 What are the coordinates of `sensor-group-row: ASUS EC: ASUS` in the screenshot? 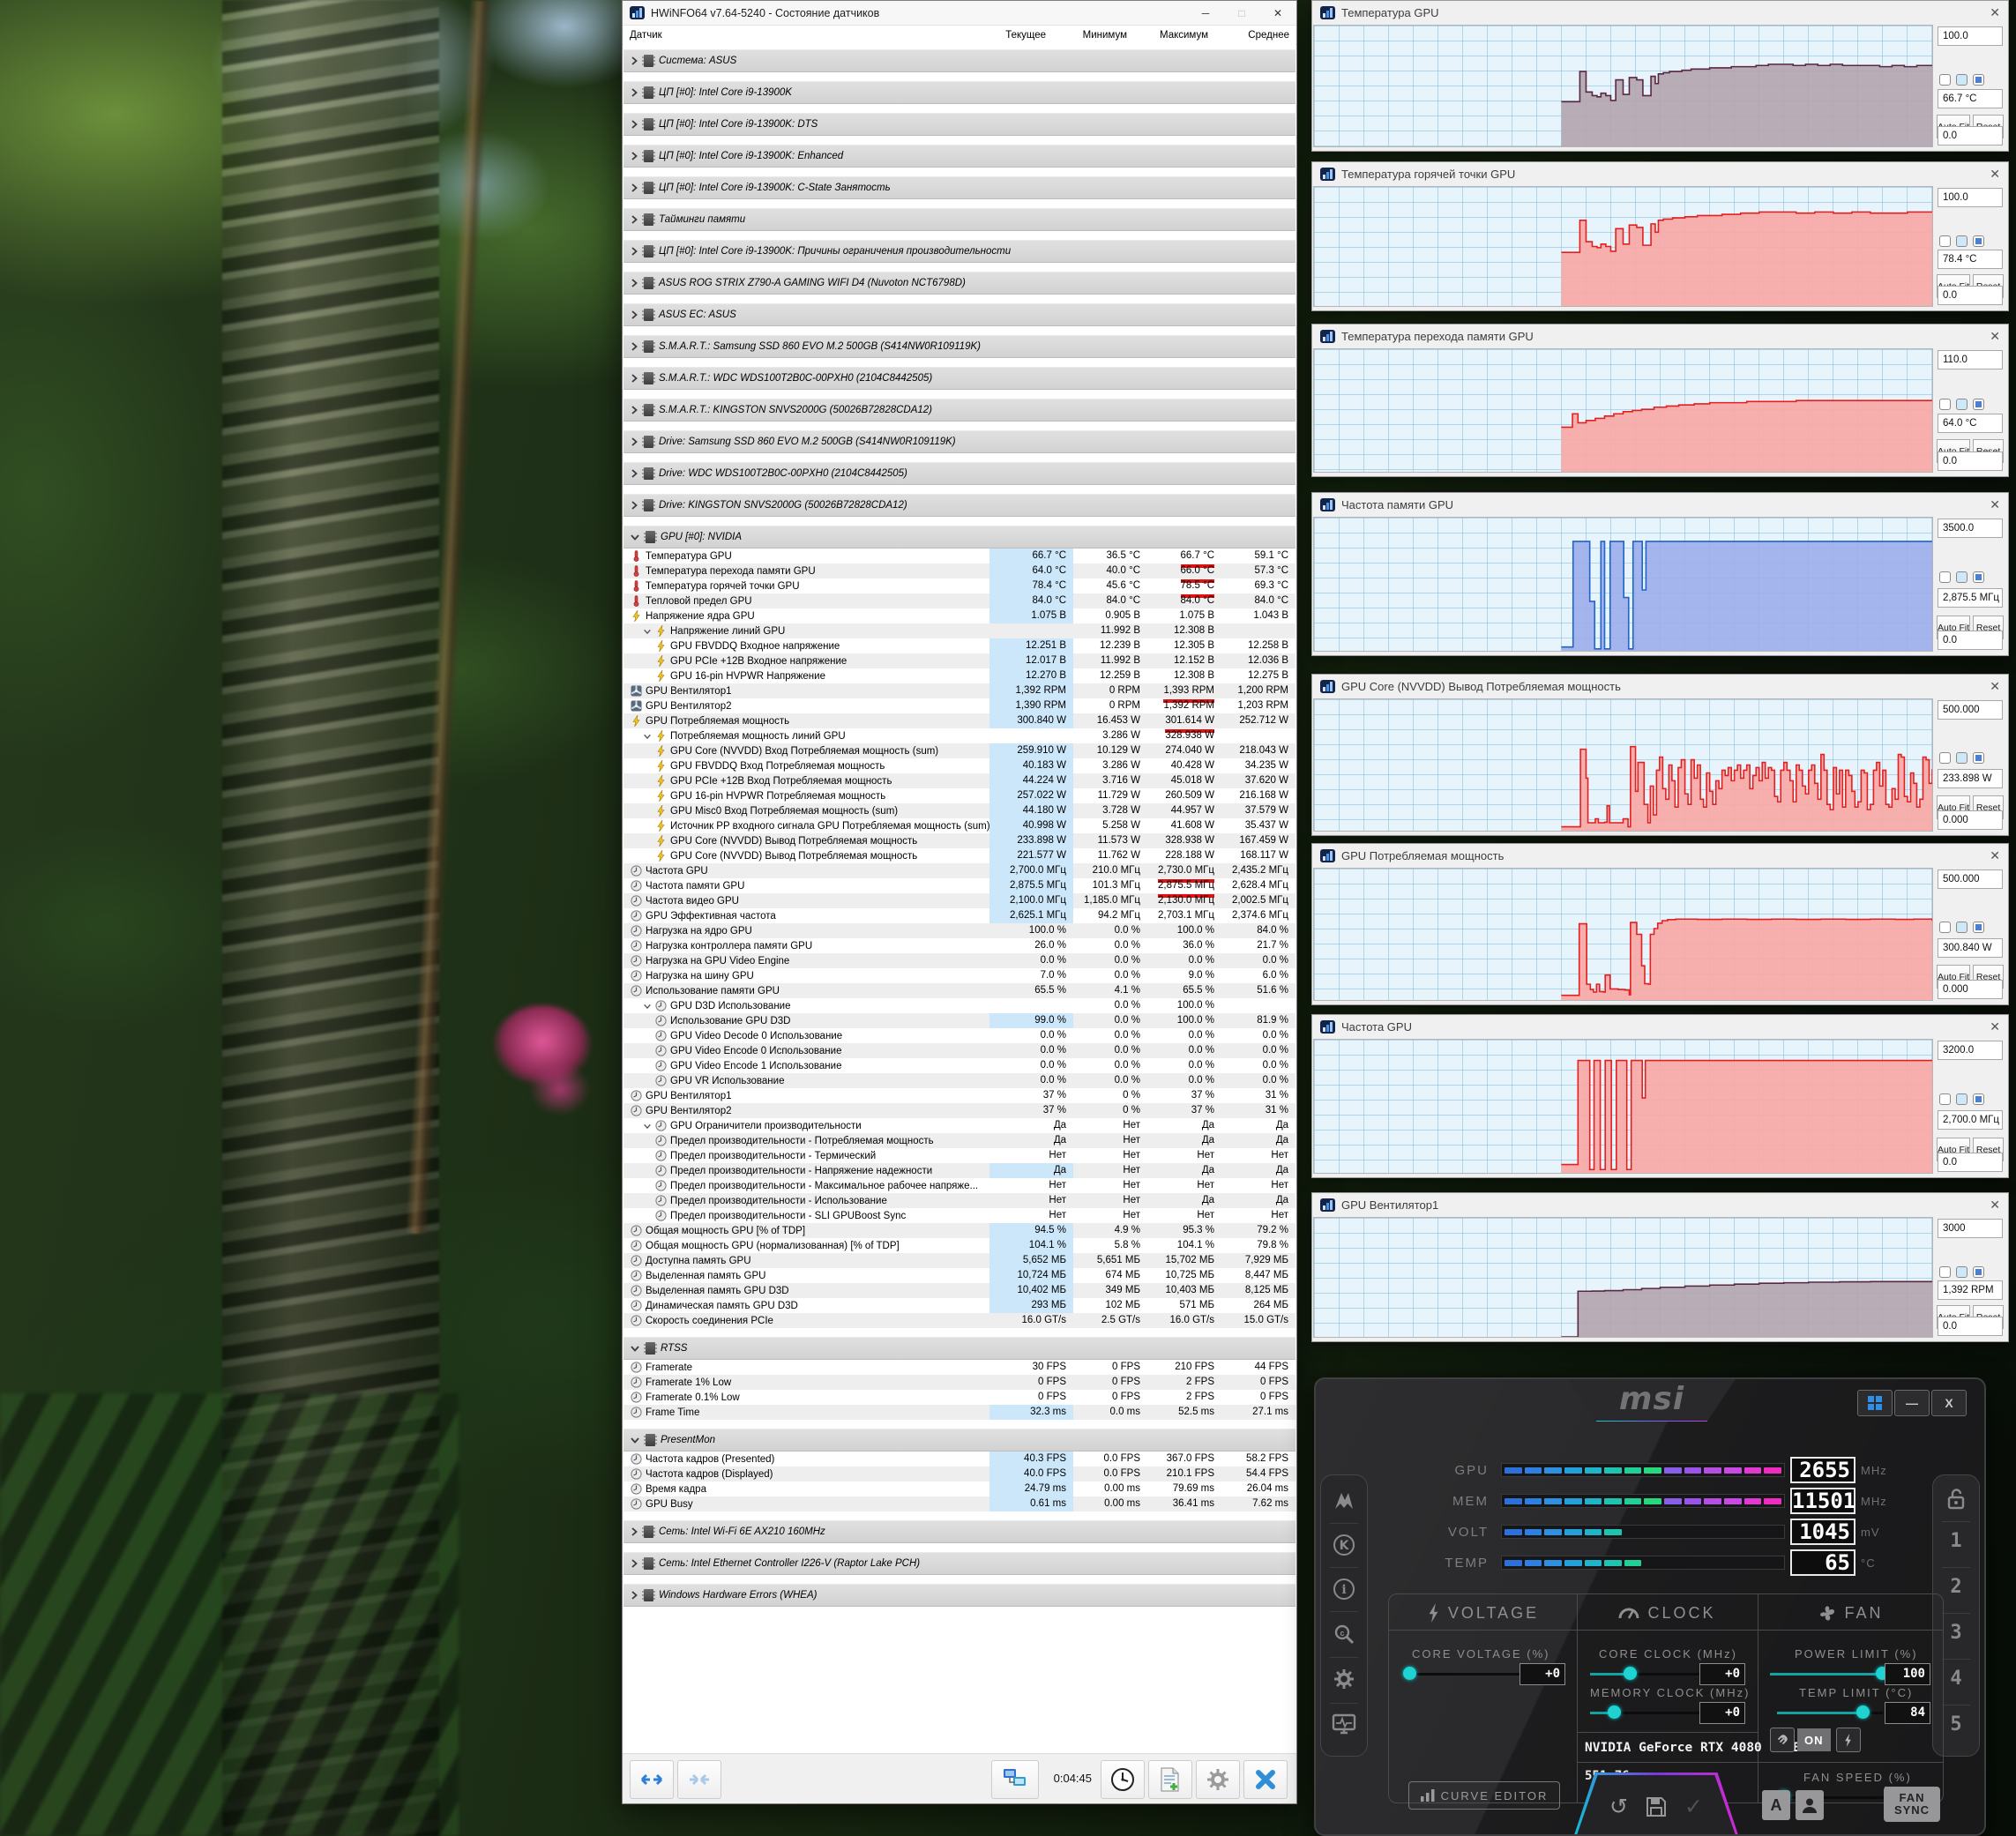 It's located at (959, 314).